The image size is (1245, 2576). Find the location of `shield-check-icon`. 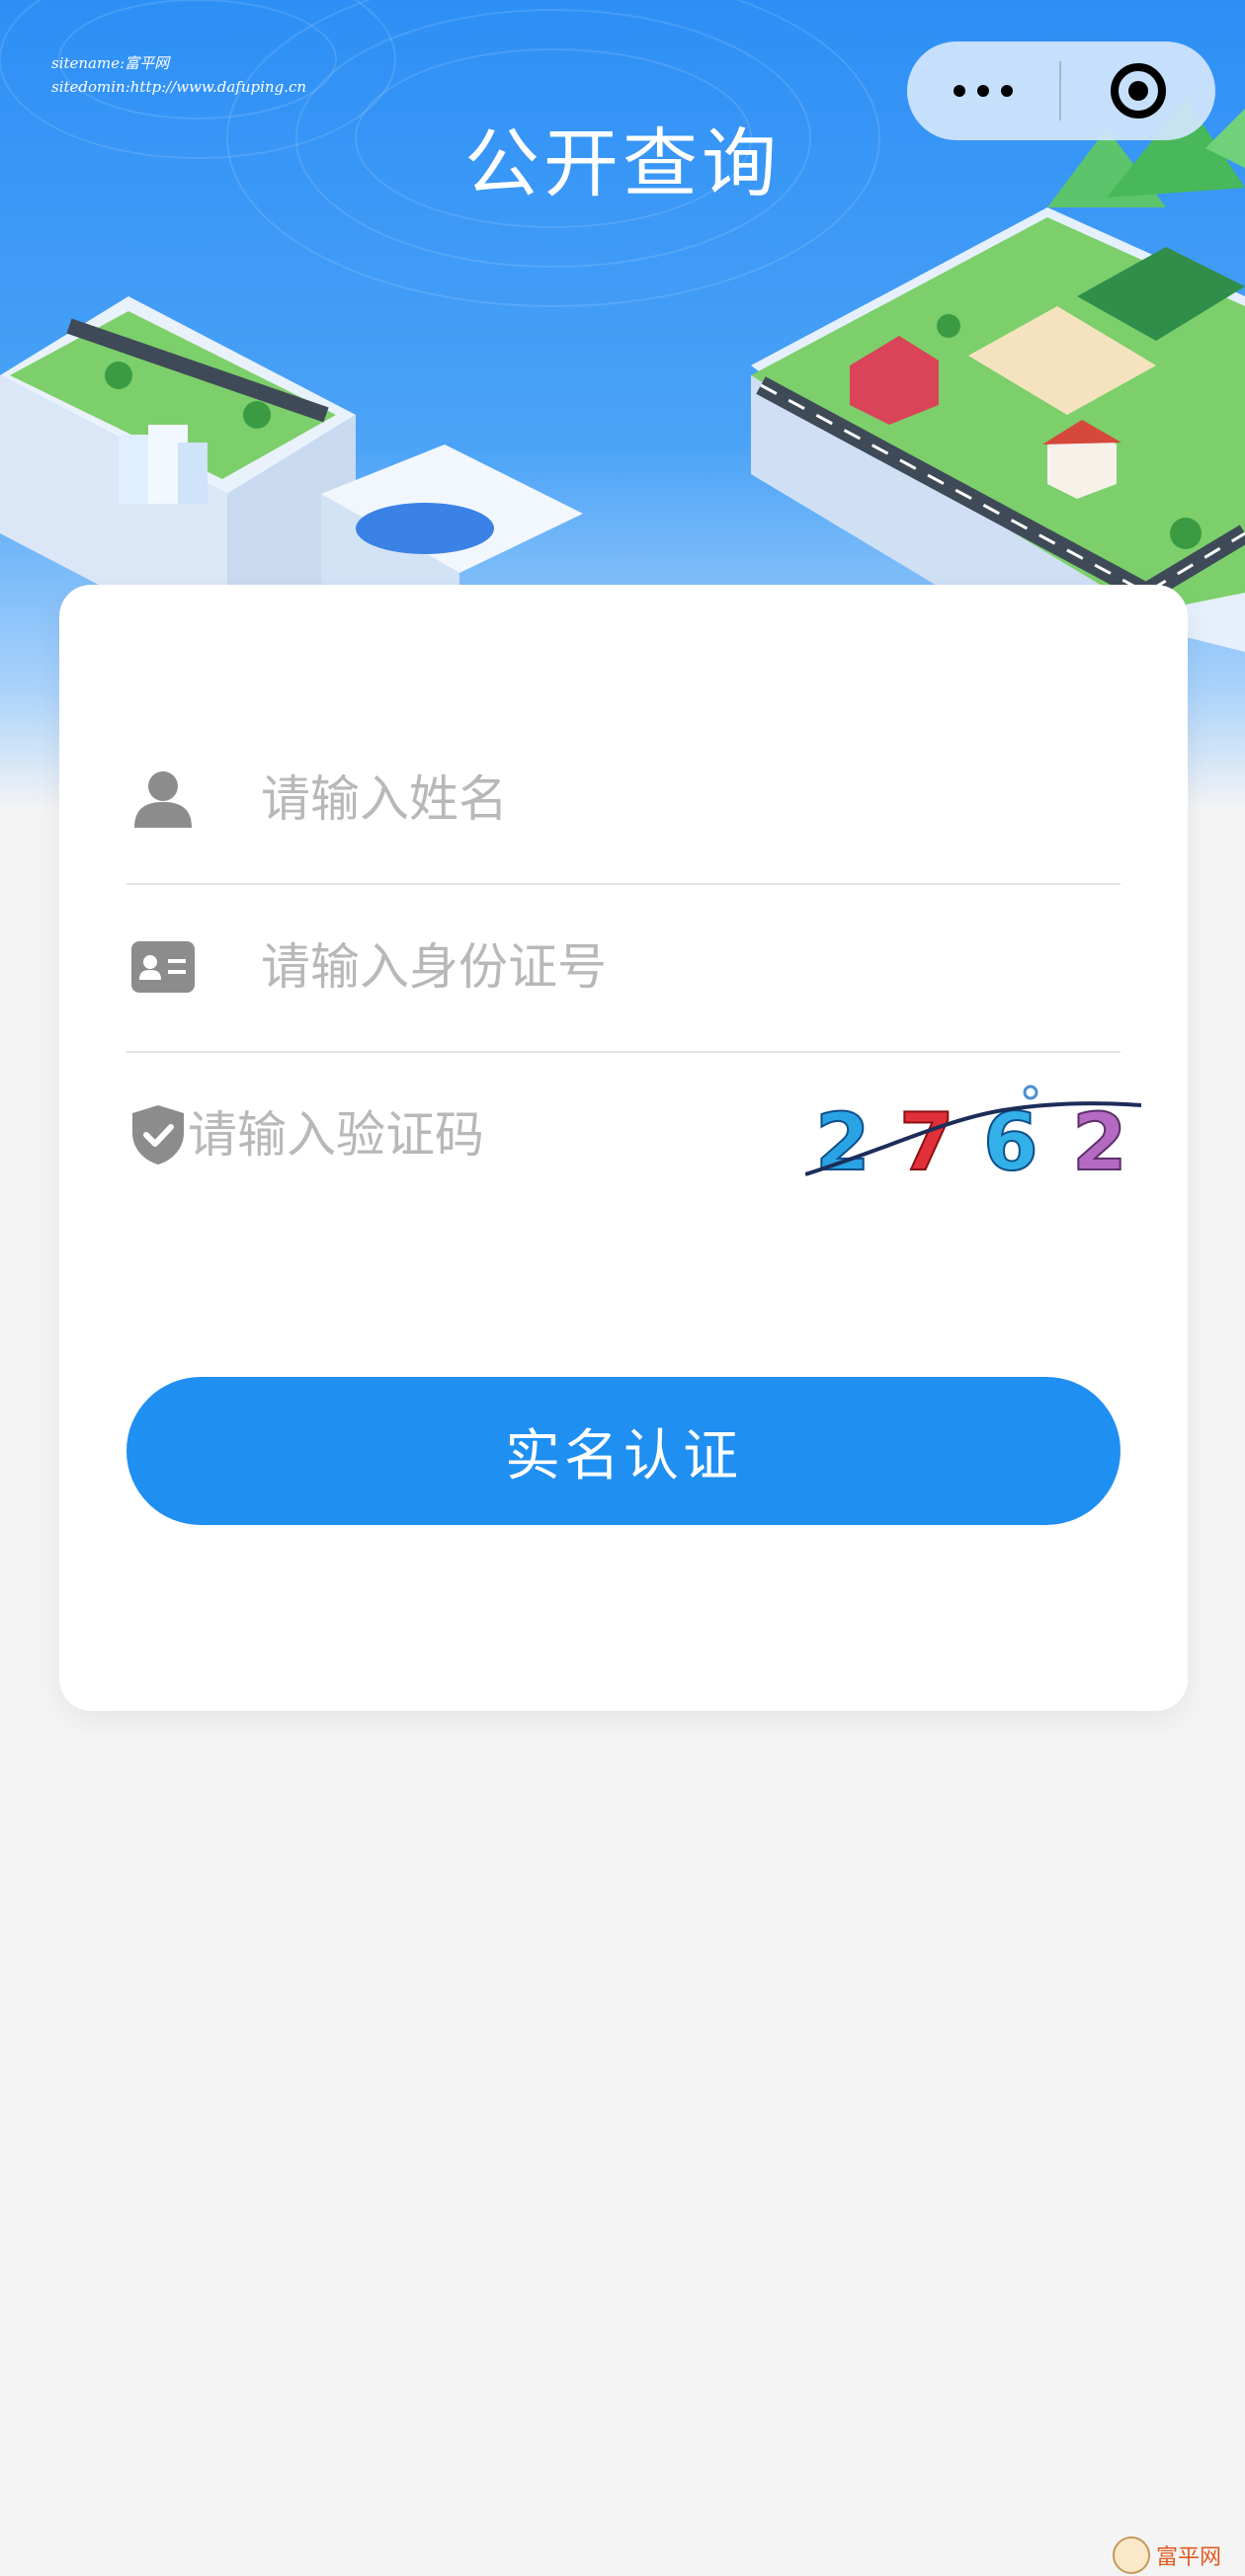

shield-check-icon is located at coordinates (156, 1135).